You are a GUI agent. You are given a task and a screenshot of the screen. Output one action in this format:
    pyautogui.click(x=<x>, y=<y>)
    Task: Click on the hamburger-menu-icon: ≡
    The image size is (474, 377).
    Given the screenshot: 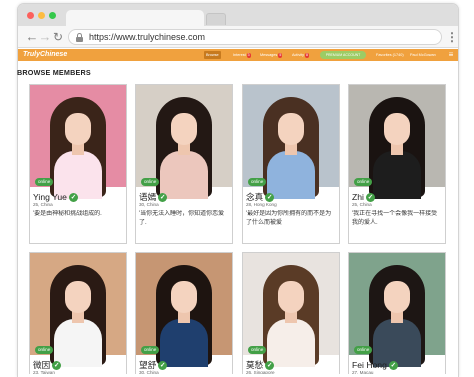 What is the action you would take?
    pyautogui.click(x=451, y=55)
    